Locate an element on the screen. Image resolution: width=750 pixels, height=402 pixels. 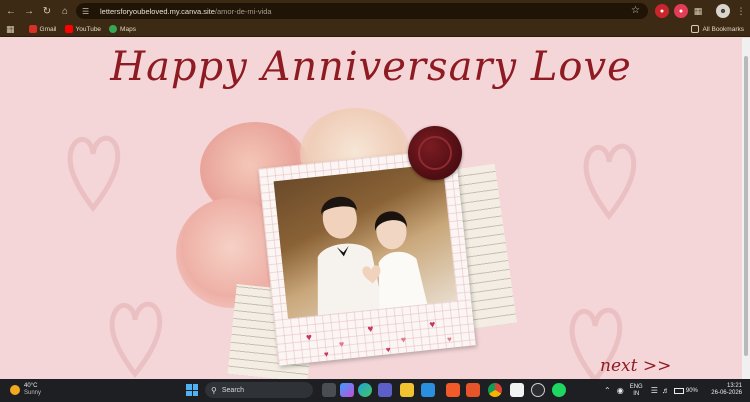
spotify-icon is located at coordinates (559, 390).